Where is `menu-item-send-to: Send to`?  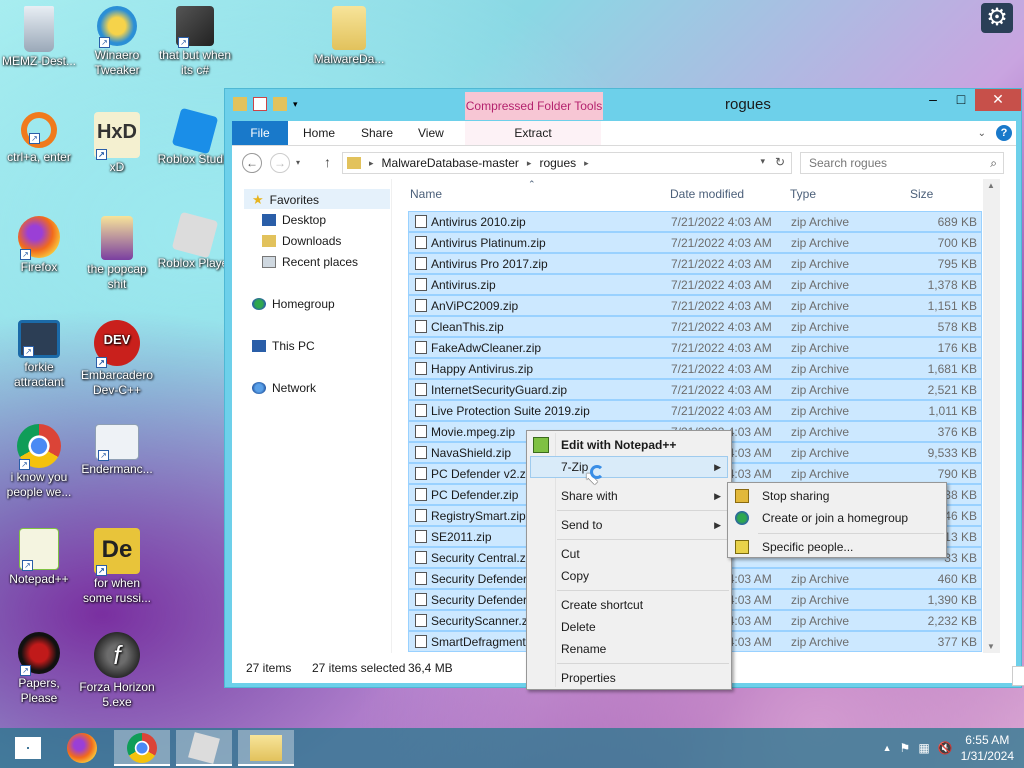
menu-item-send-to: Send to is located at coordinates (581, 525).